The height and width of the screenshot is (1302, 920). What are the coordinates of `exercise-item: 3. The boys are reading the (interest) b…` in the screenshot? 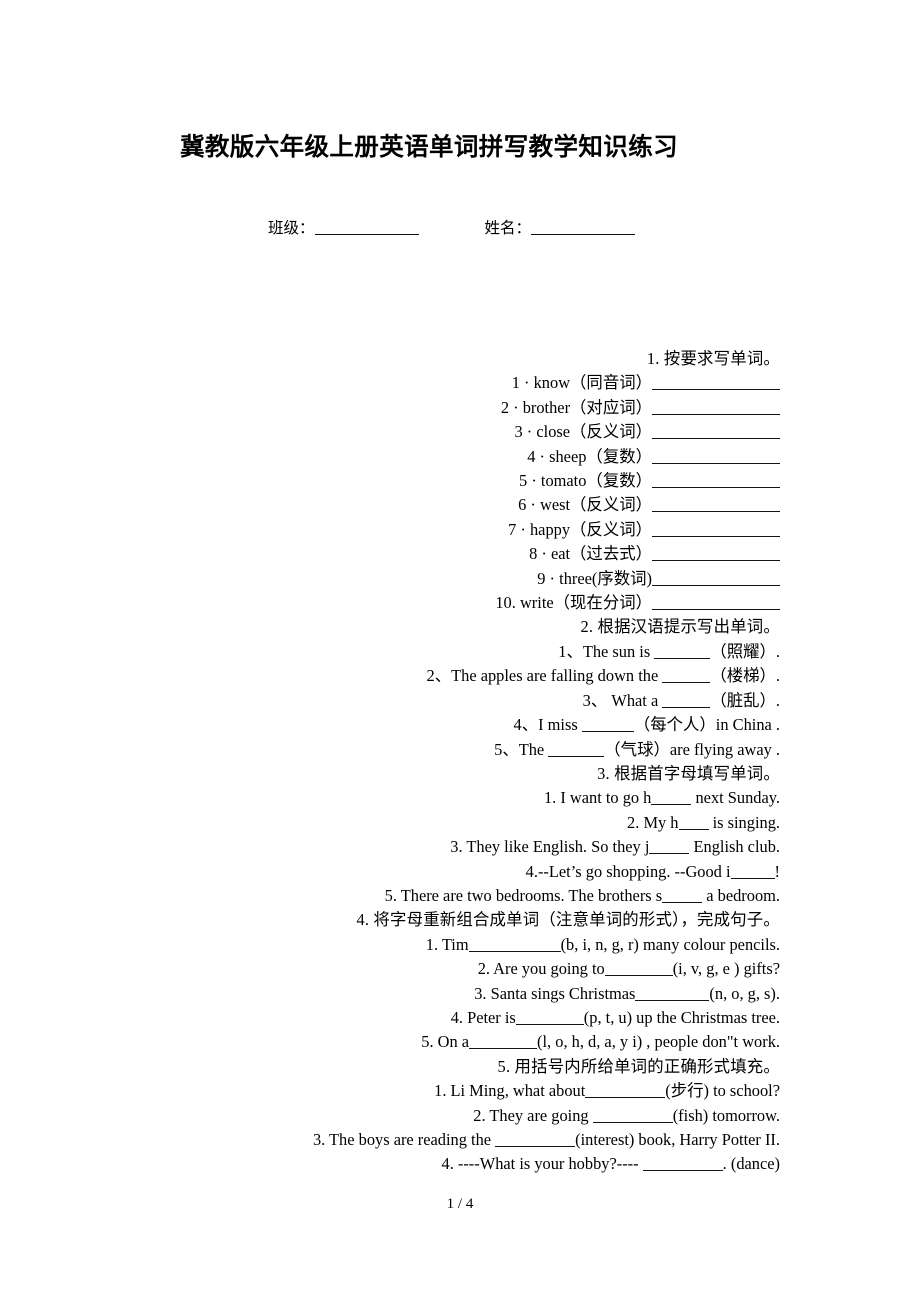 It's located at (460, 1140).